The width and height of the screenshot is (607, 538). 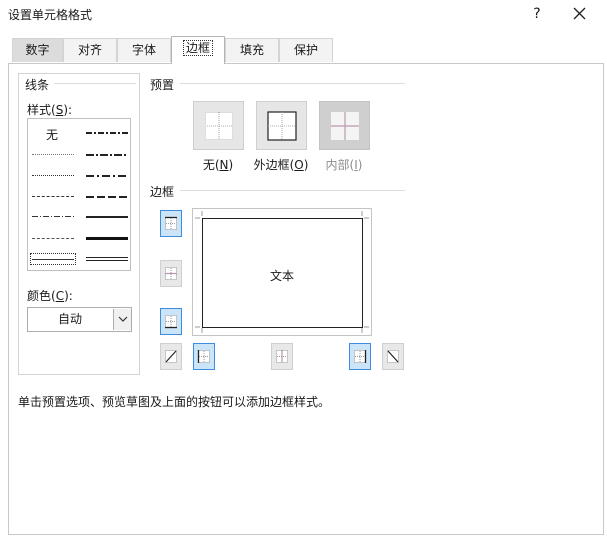 I want to click on border-bottom-icon, so click(x=171, y=322).